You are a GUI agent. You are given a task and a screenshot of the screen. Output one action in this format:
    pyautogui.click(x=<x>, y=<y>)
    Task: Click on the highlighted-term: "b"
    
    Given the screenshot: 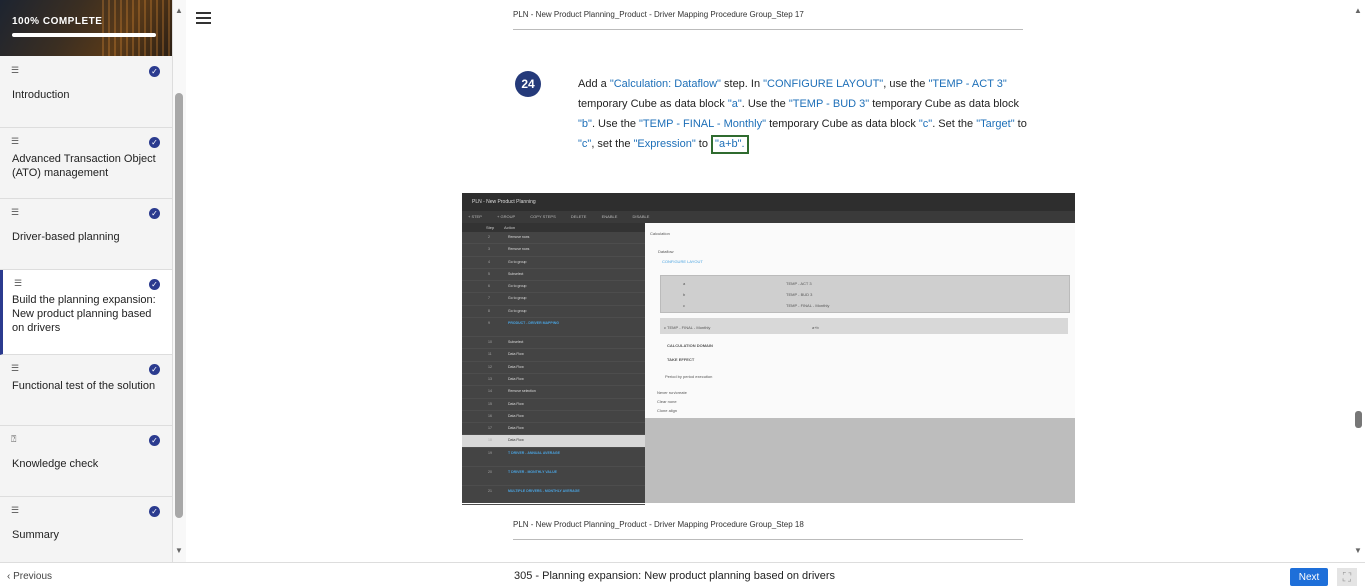 What is the action you would take?
    pyautogui.click(x=585, y=124)
    